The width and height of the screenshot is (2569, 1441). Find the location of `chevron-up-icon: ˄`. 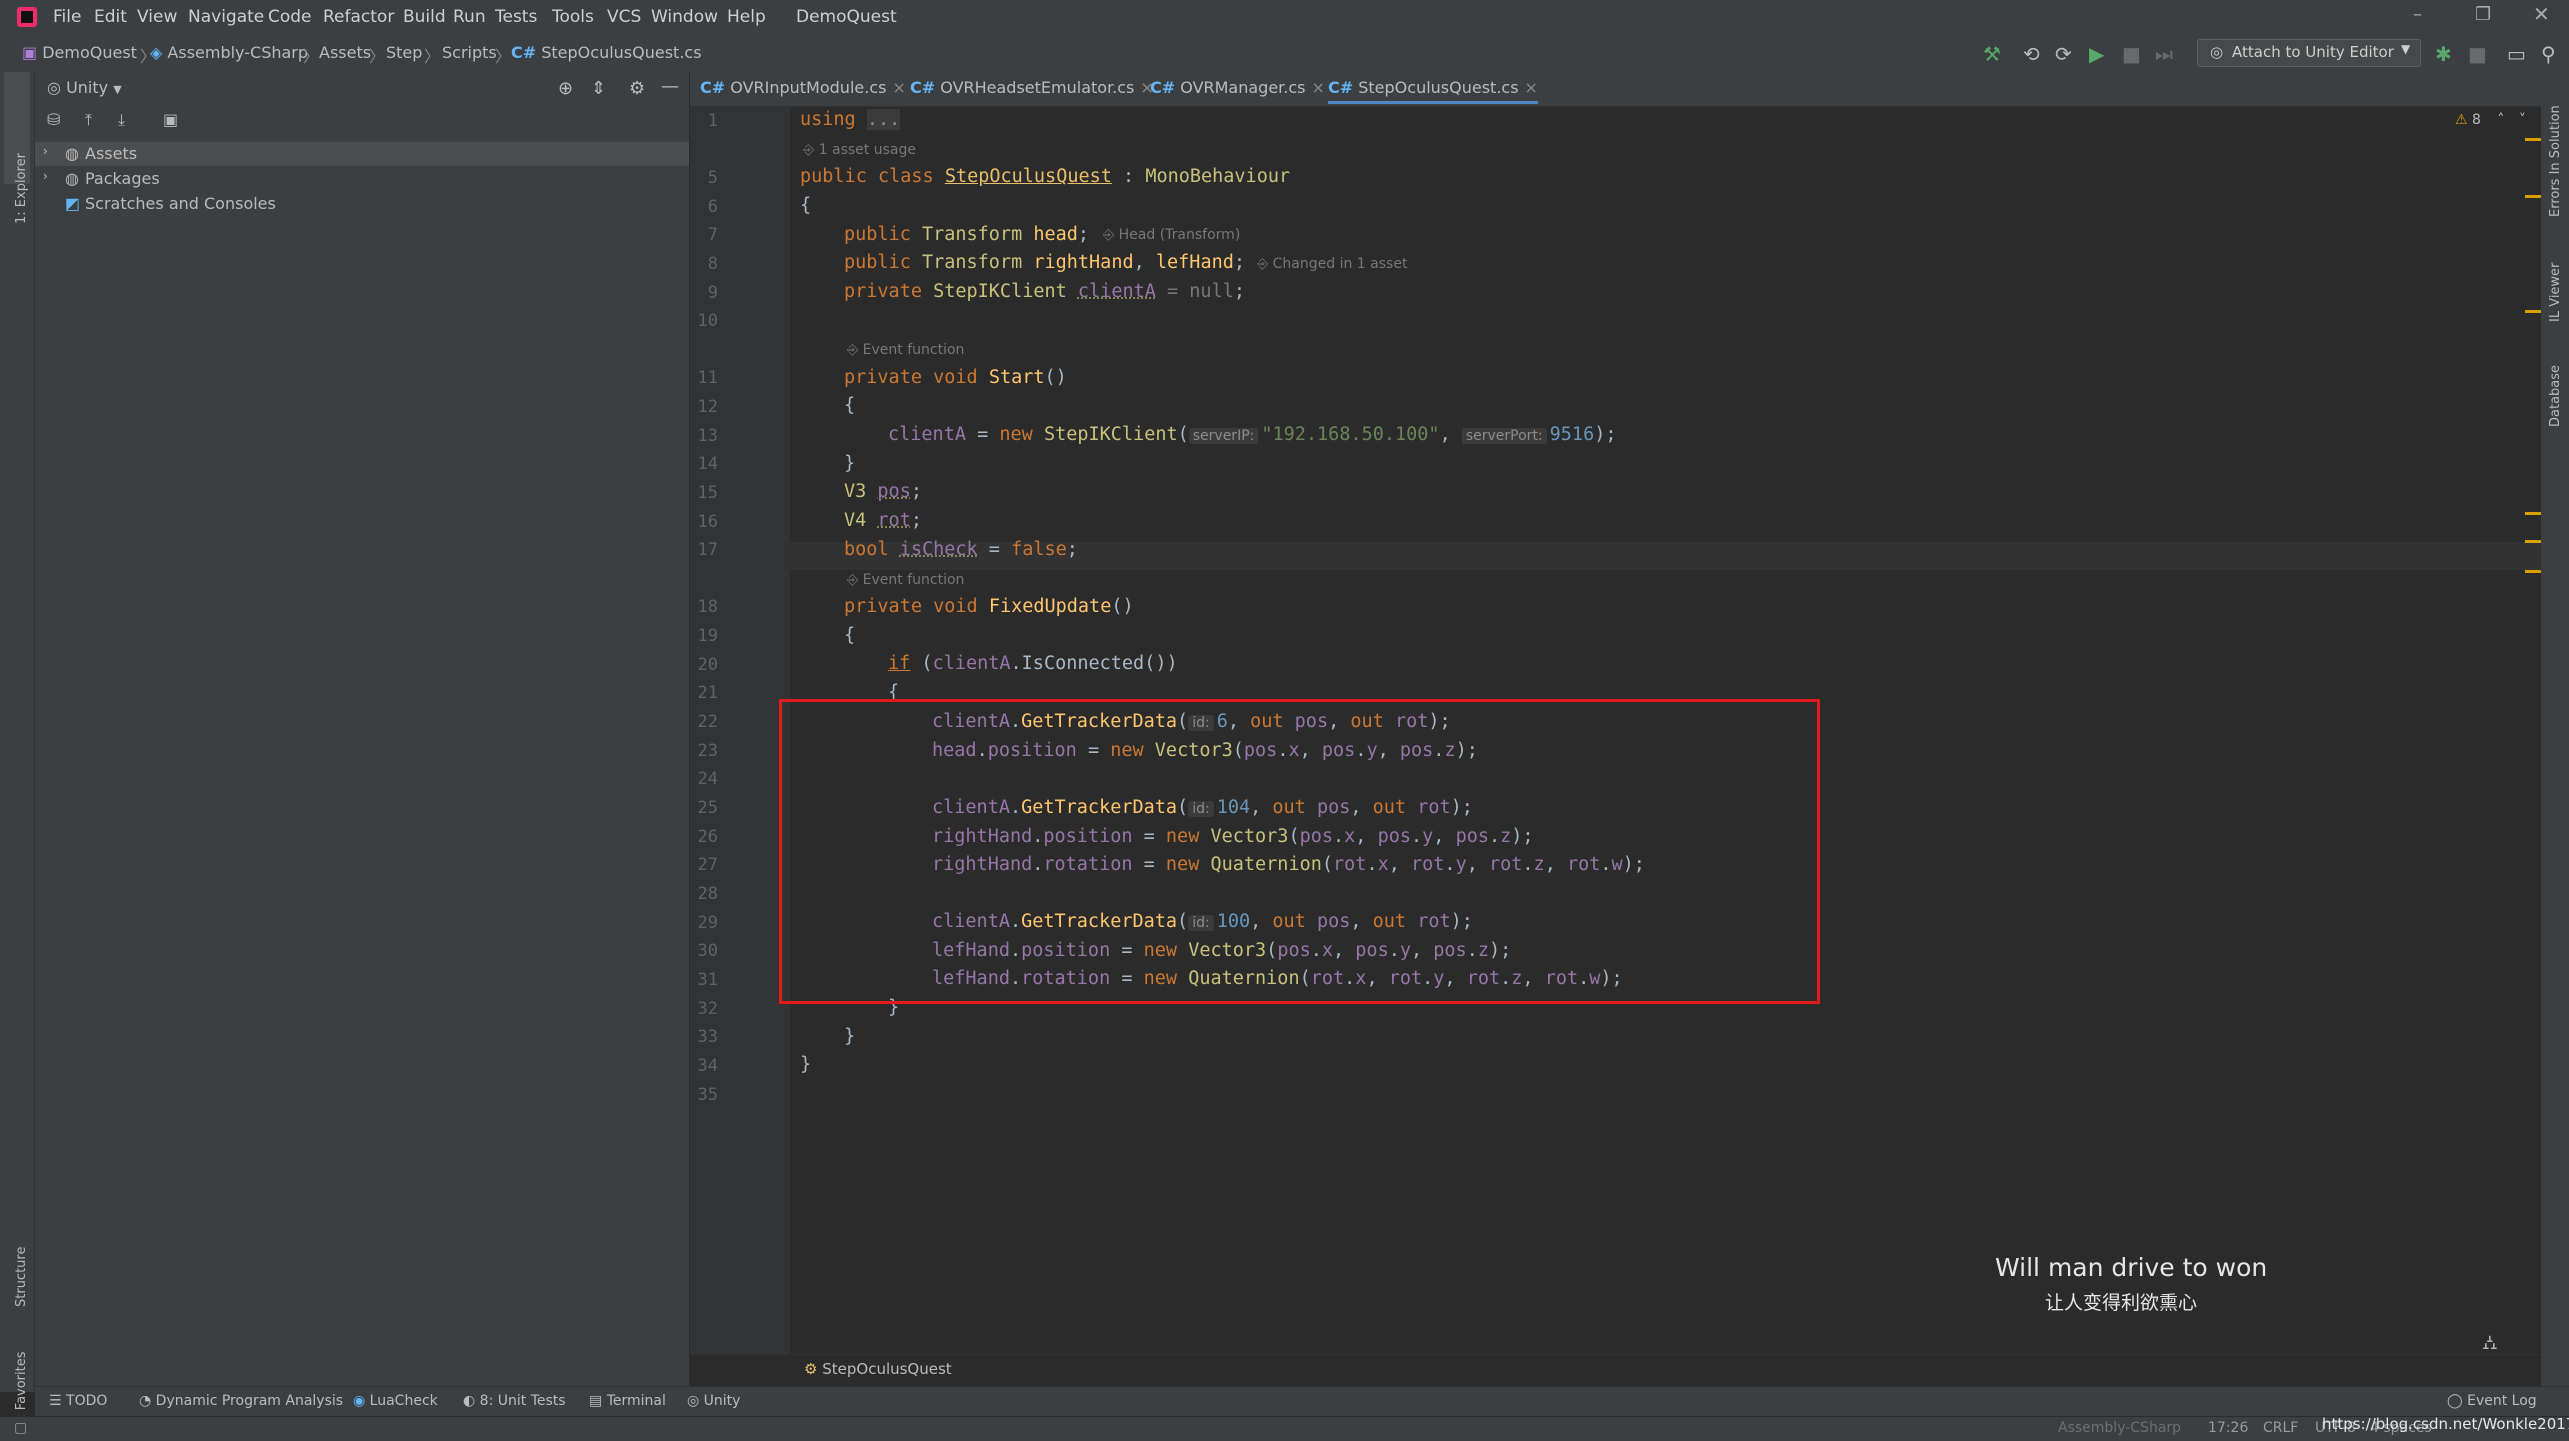

chevron-up-icon: ˄ is located at coordinates (2500, 120).